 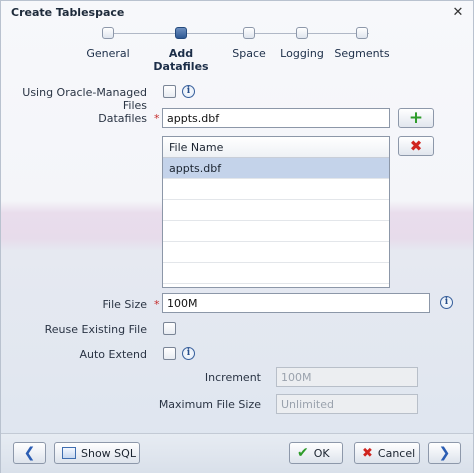 I want to click on show-sql-label: Show SQL, so click(x=108, y=453).